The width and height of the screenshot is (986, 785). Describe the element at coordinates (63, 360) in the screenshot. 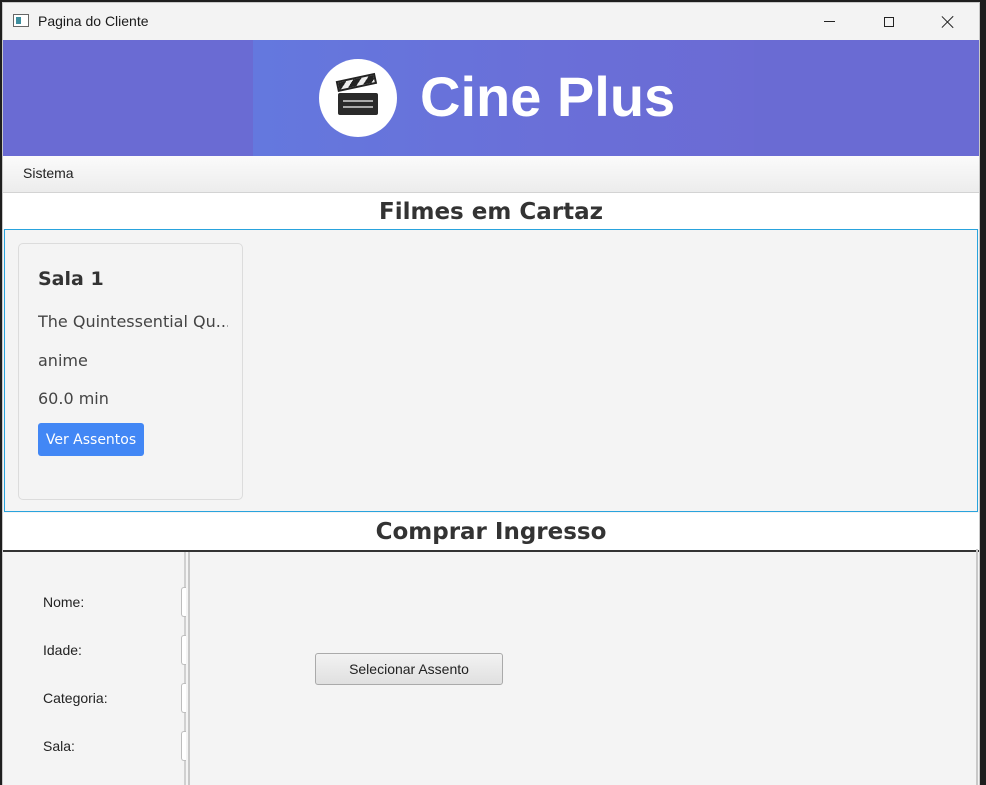

I see `movie-genre: anime` at that location.